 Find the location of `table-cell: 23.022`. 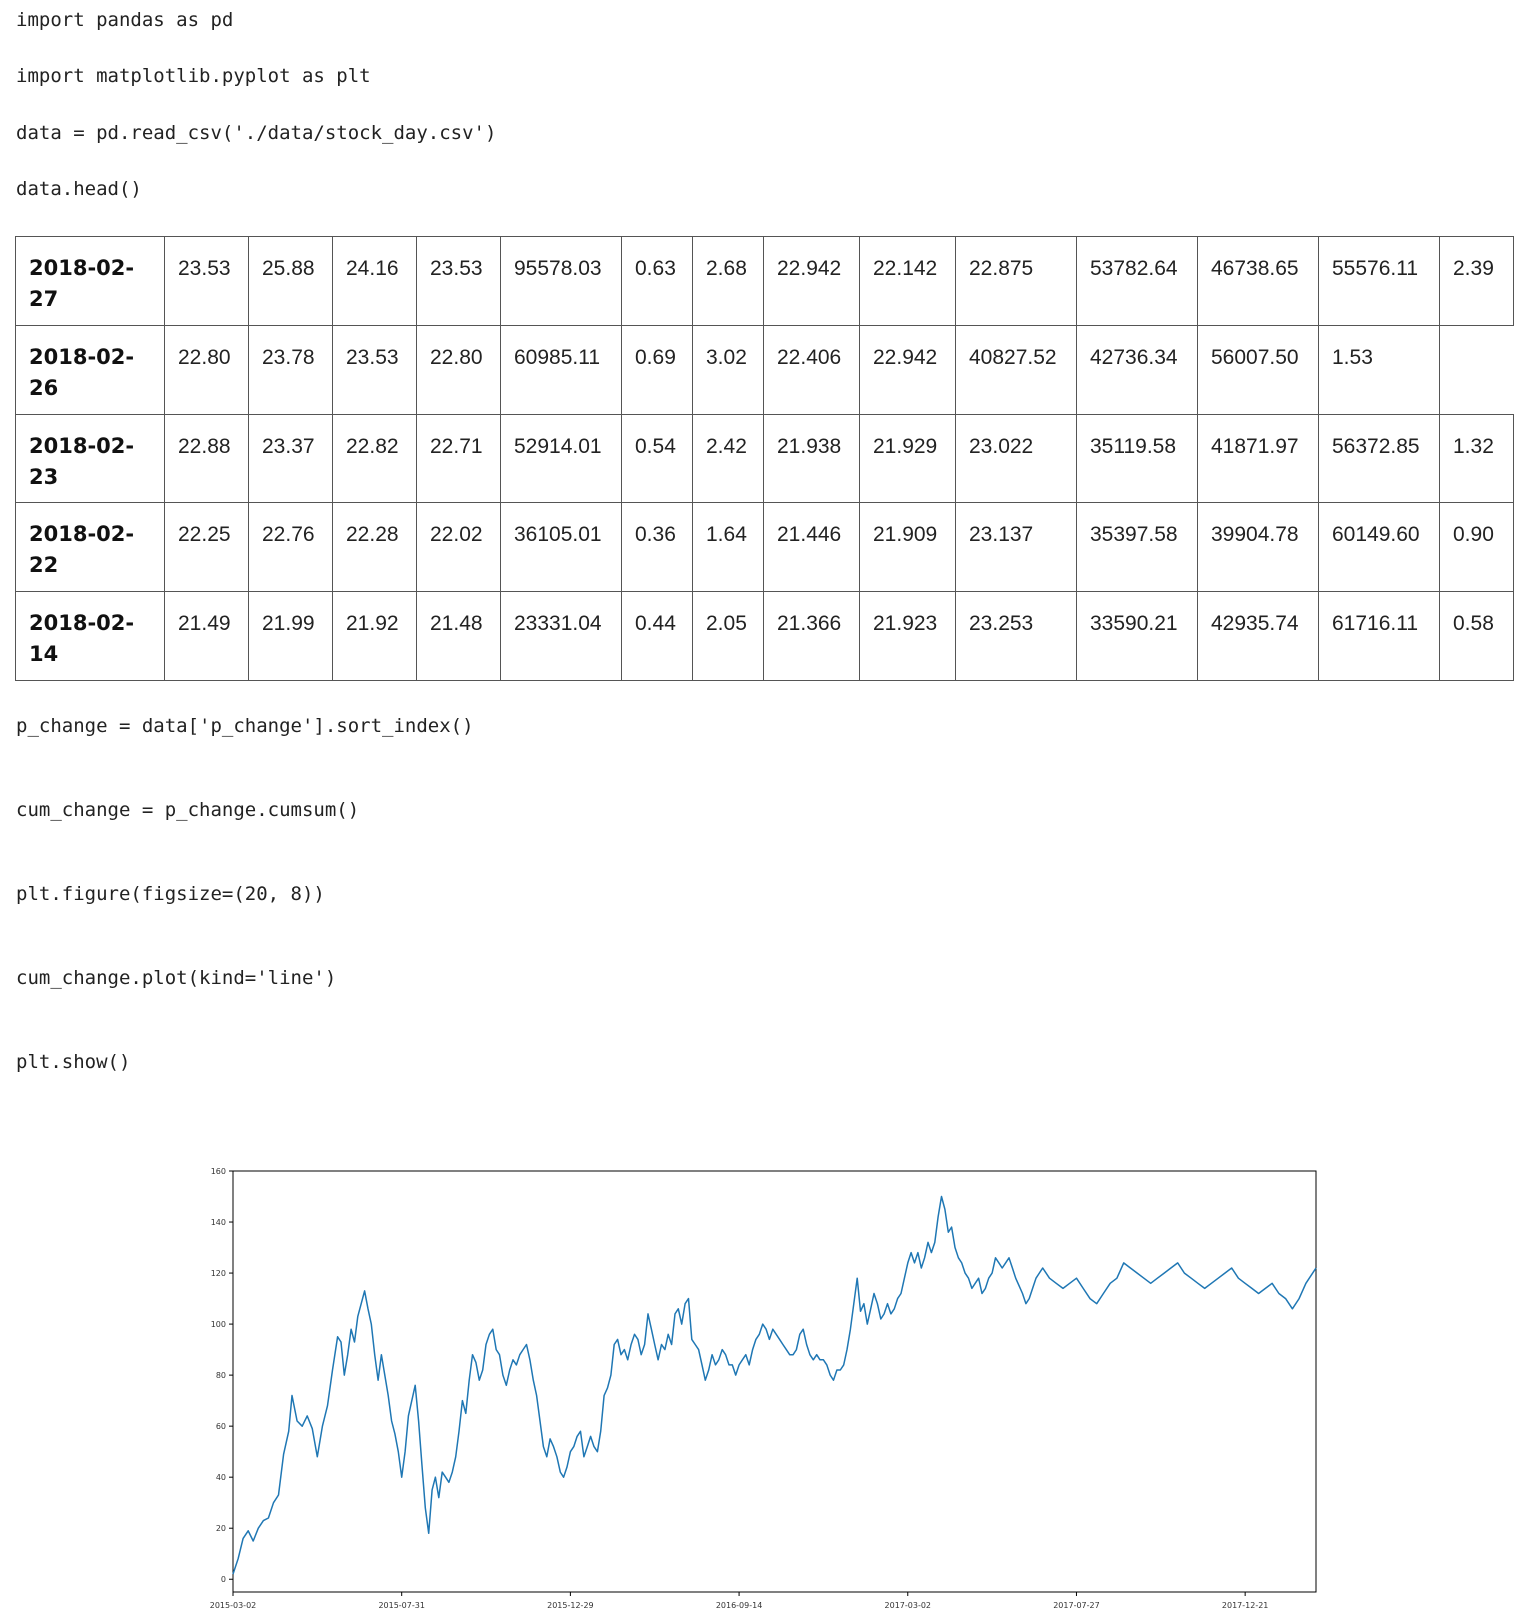

table-cell: 23.022 is located at coordinates (1016, 458).